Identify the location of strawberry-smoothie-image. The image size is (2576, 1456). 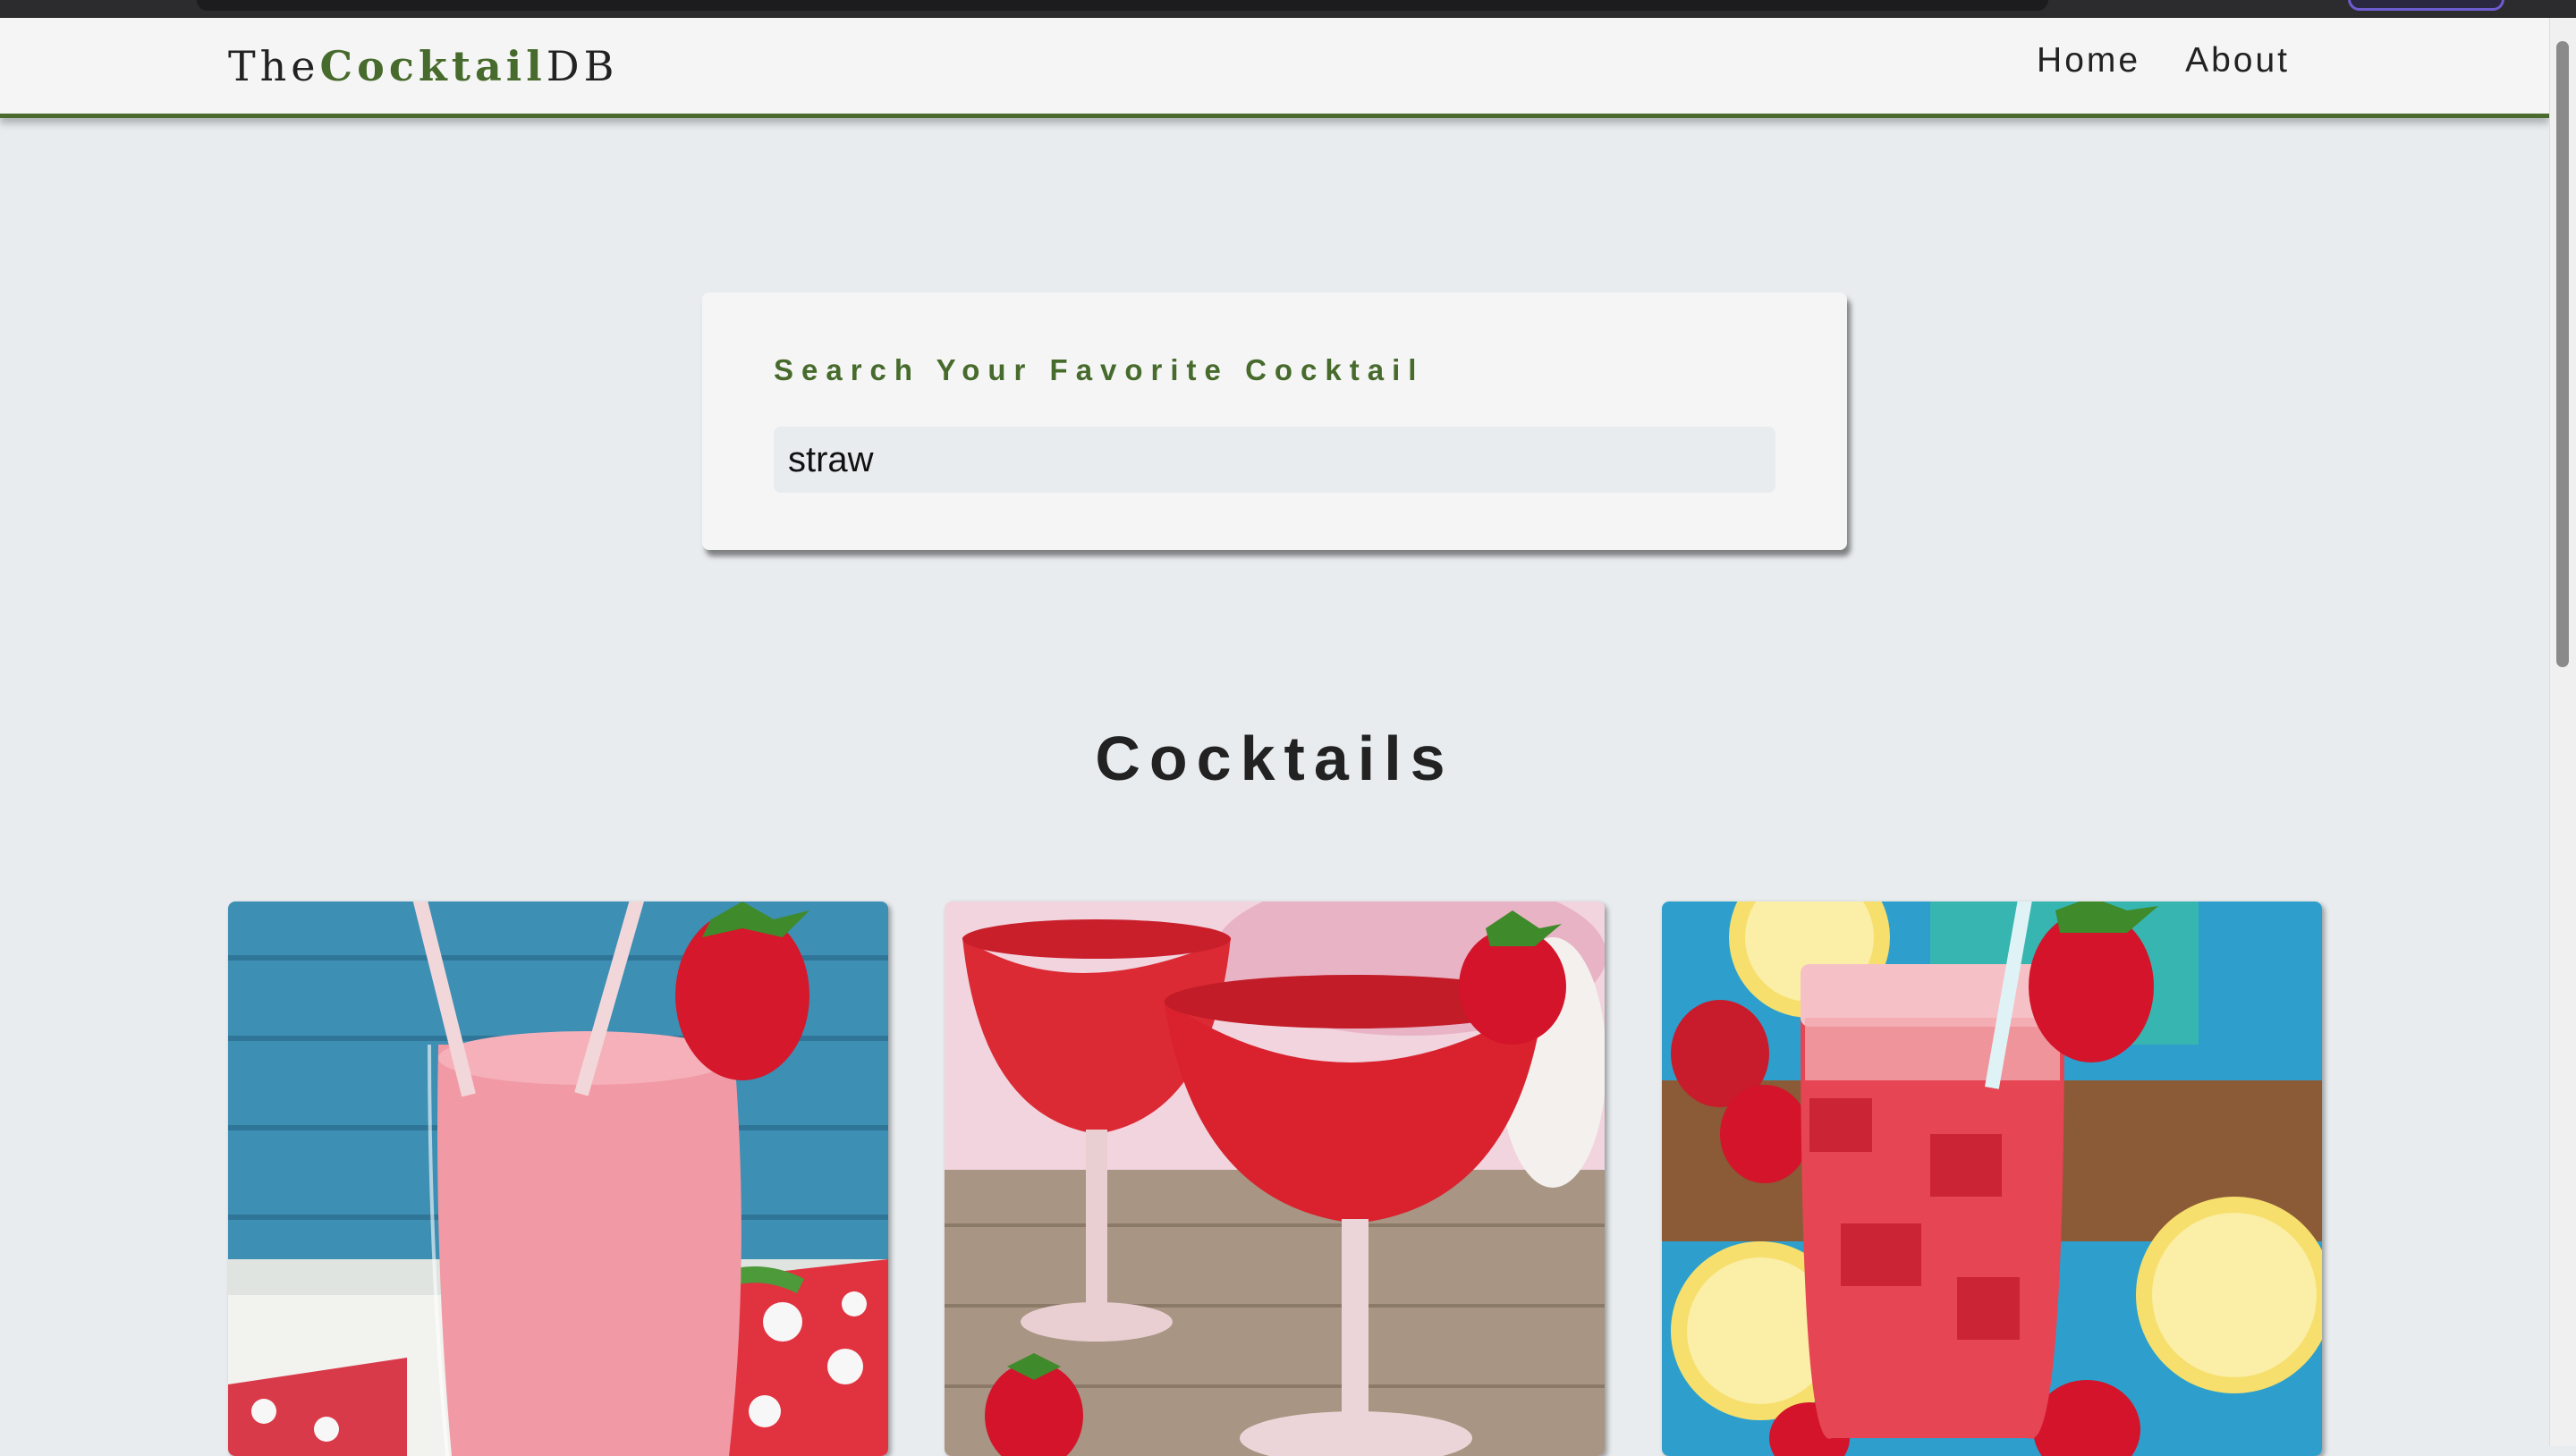
(558, 1179).